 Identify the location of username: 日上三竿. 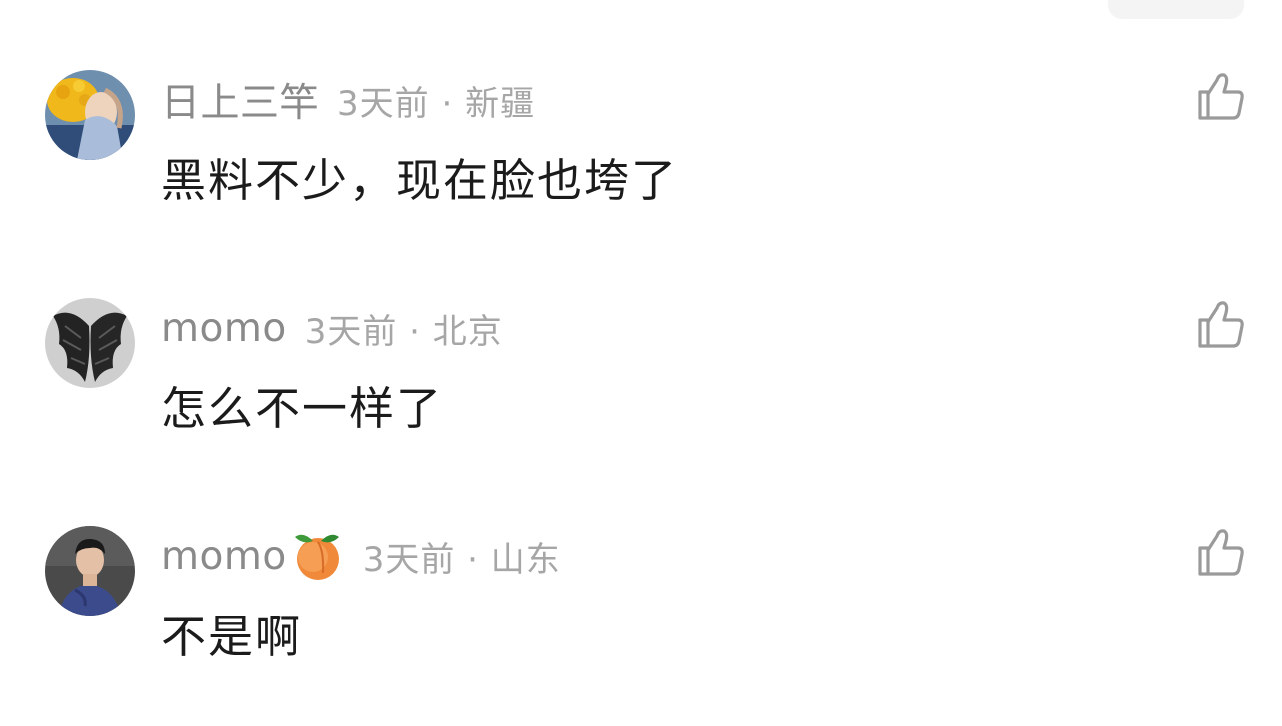
(240, 100).